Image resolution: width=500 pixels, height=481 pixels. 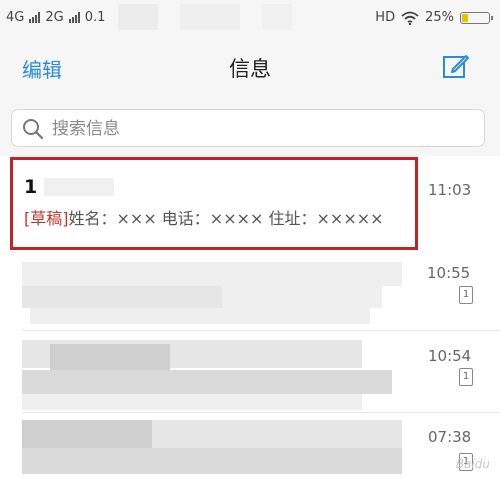 I want to click on signal-icon, so click(x=35, y=17).